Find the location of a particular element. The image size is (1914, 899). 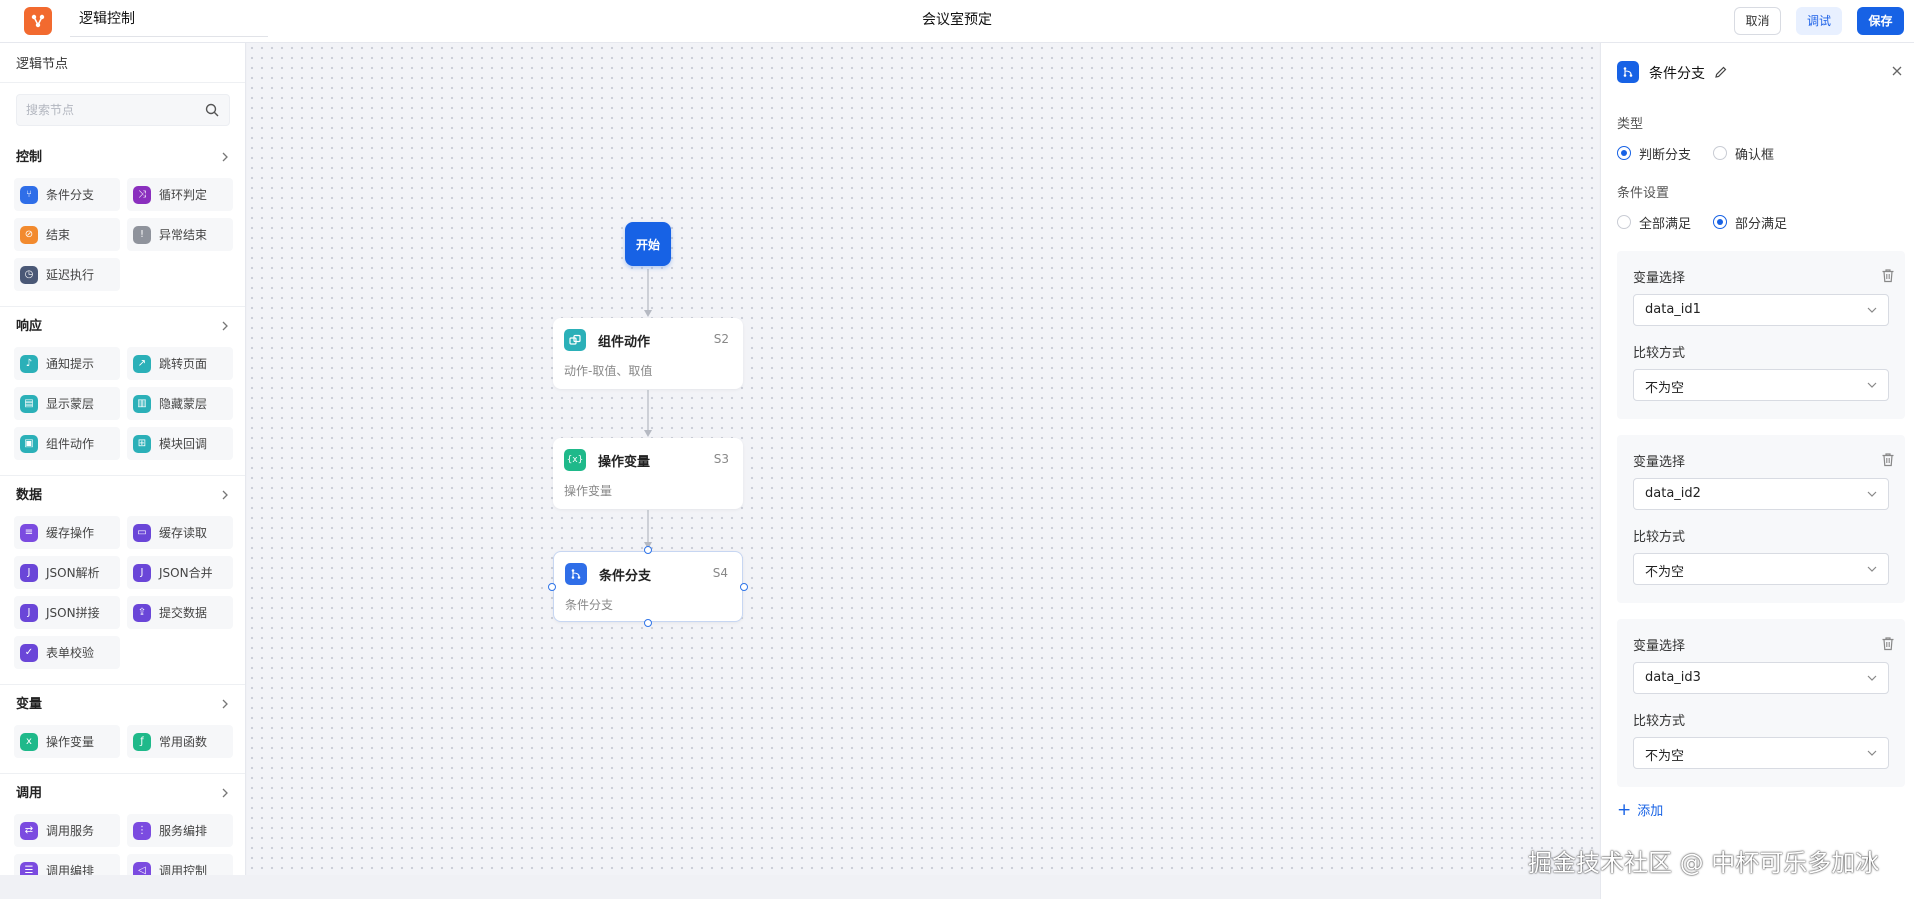

palette-item-label: 通知提示 is located at coordinates (70, 364).